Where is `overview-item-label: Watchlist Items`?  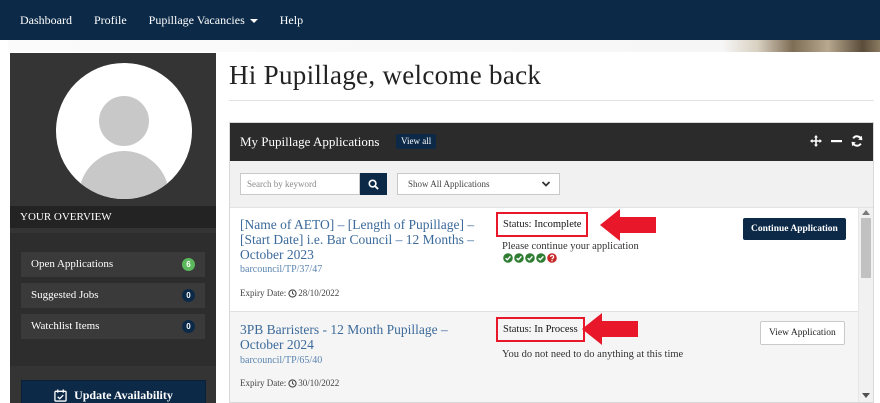 overview-item-label: Watchlist Items is located at coordinates (65, 326).